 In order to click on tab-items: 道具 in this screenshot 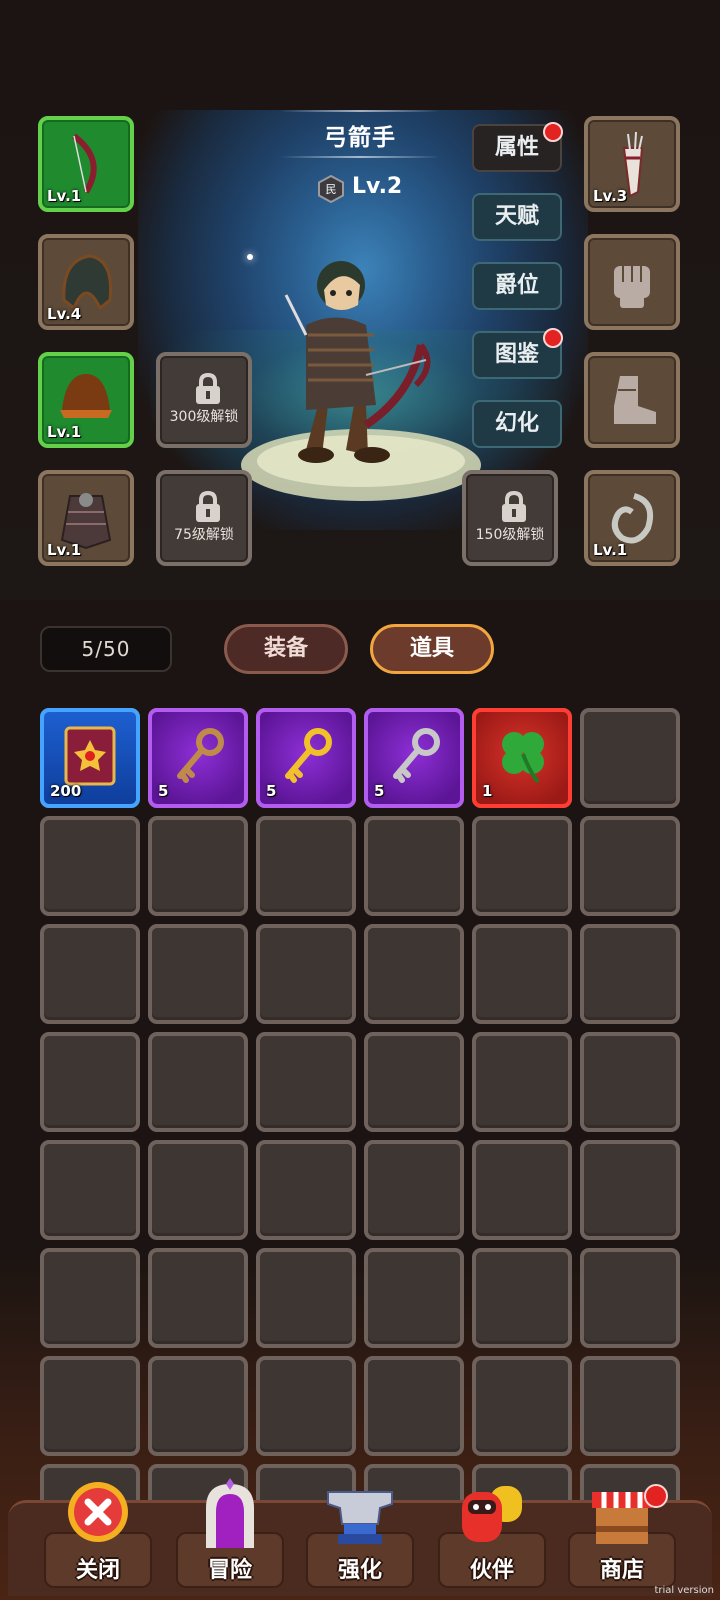, I will do `click(432, 649)`.